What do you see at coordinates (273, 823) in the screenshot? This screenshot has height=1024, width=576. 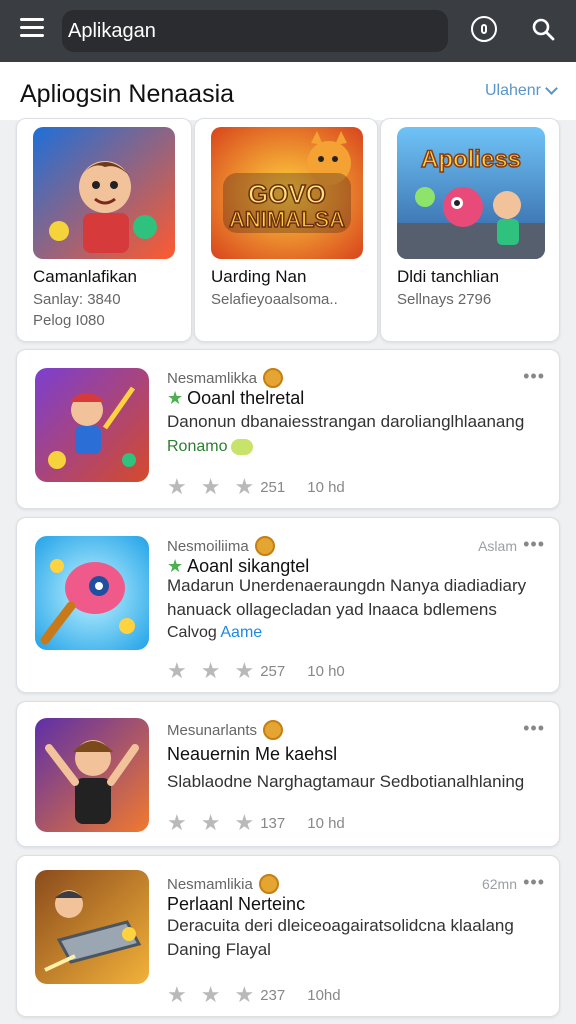 I see `rating-count: 137` at bounding box center [273, 823].